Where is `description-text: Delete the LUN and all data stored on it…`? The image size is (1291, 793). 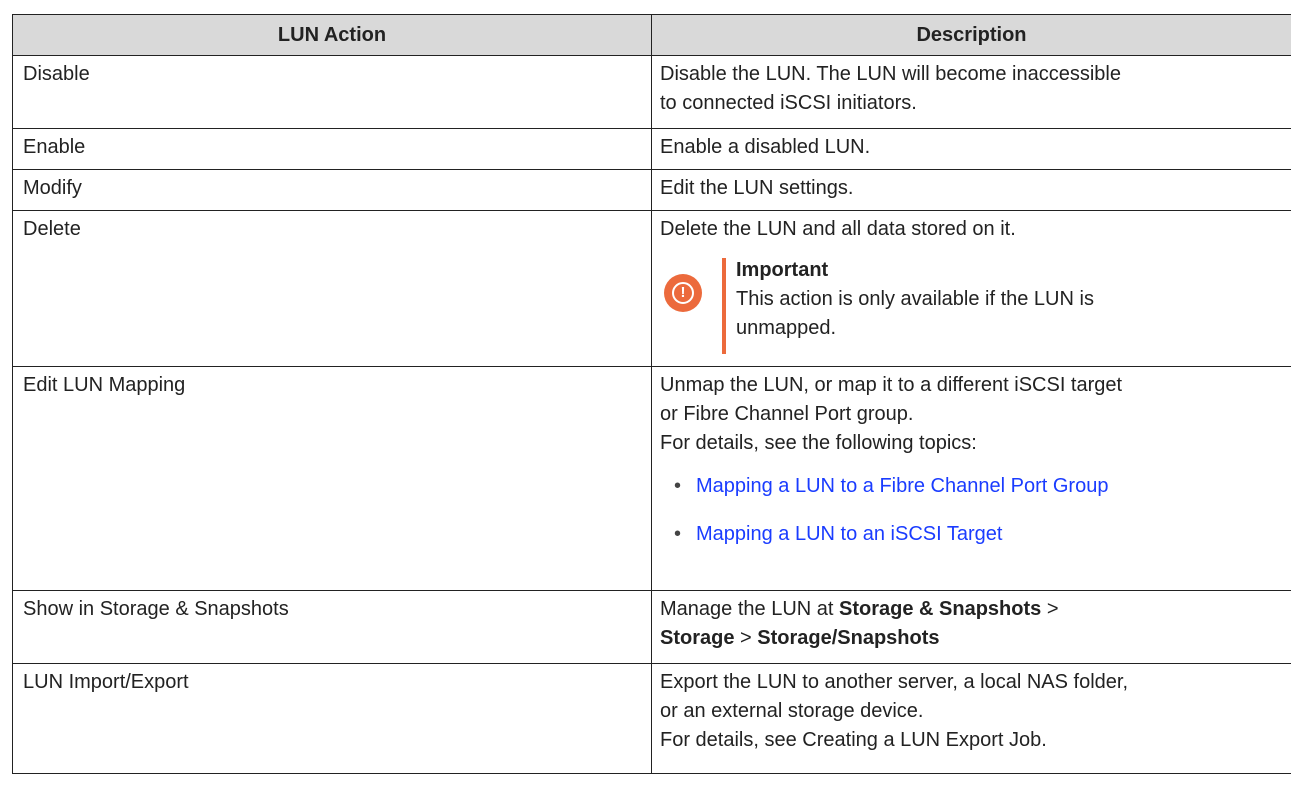 description-text: Delete the LUN and all data stored on it… is located at coordinates (838, 229).